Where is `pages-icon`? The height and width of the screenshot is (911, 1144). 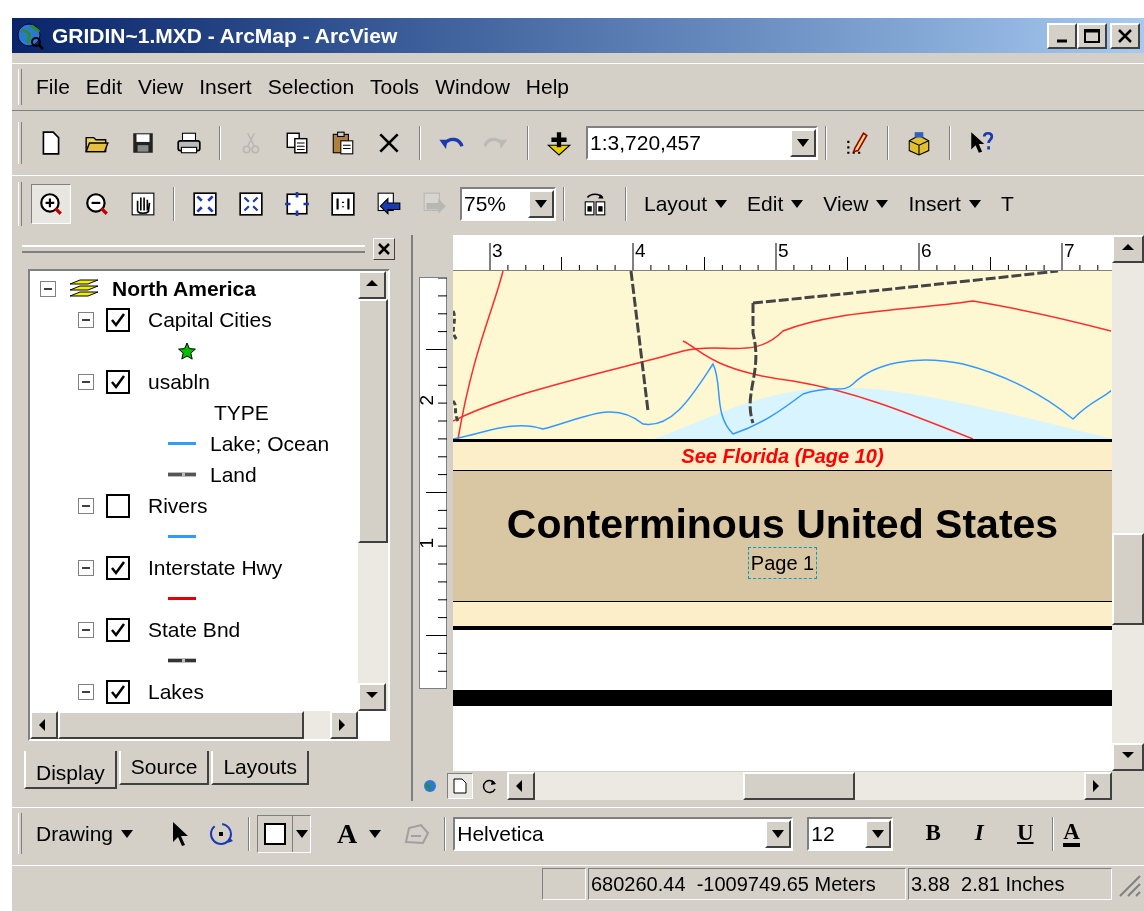 pages-icon is located at coordinates (297, 143).